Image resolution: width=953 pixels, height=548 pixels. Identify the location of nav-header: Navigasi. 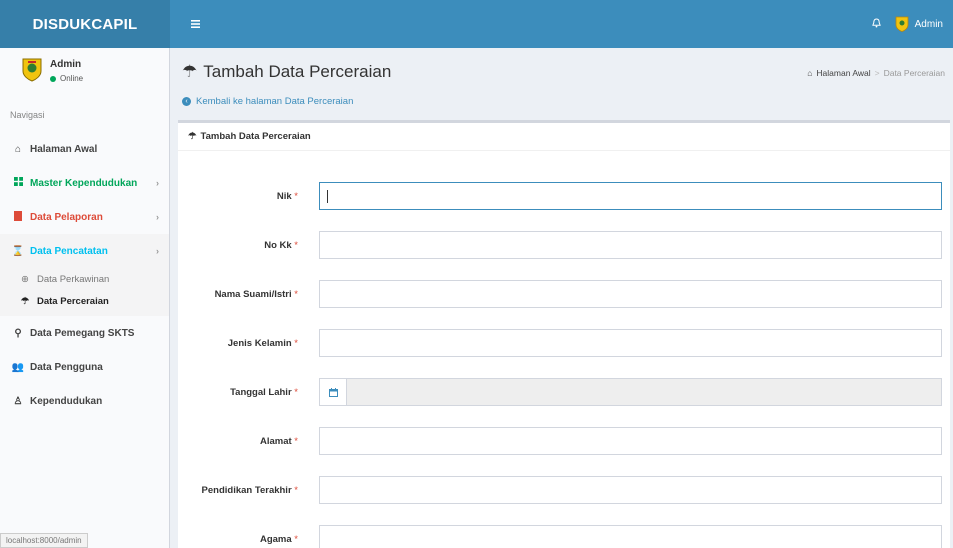
(27, 115).